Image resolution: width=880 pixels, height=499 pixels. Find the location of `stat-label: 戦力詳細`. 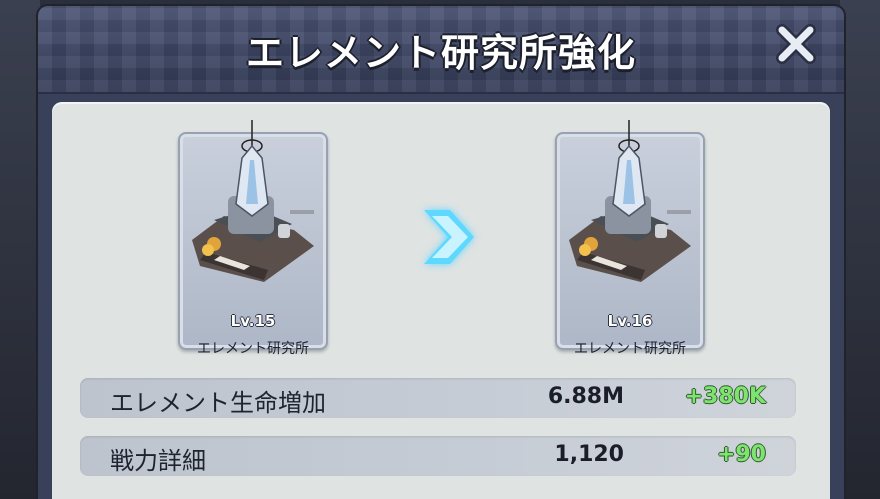

stat-label: 戦力詳細 is located at coordinates (158, 461).